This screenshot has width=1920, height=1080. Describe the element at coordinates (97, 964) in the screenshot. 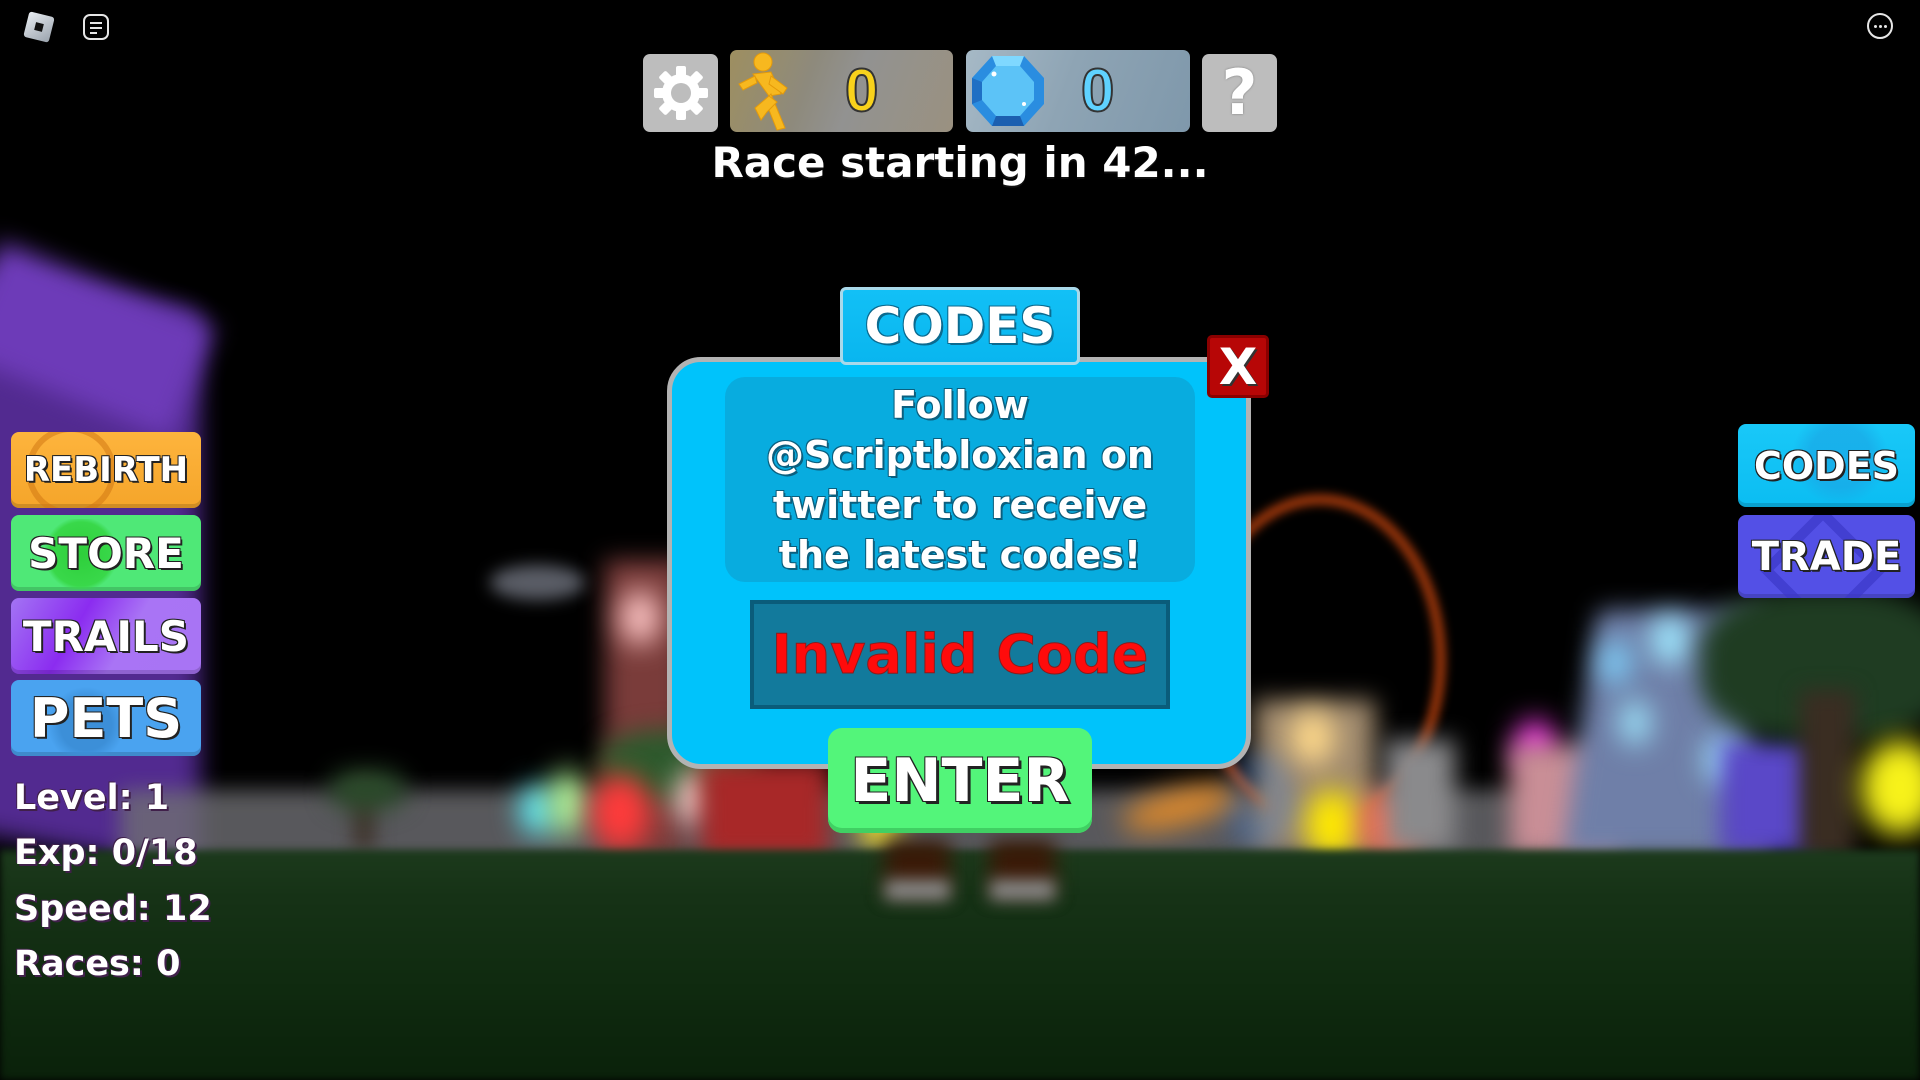

I see `races-stat: Races: 0` at that location.